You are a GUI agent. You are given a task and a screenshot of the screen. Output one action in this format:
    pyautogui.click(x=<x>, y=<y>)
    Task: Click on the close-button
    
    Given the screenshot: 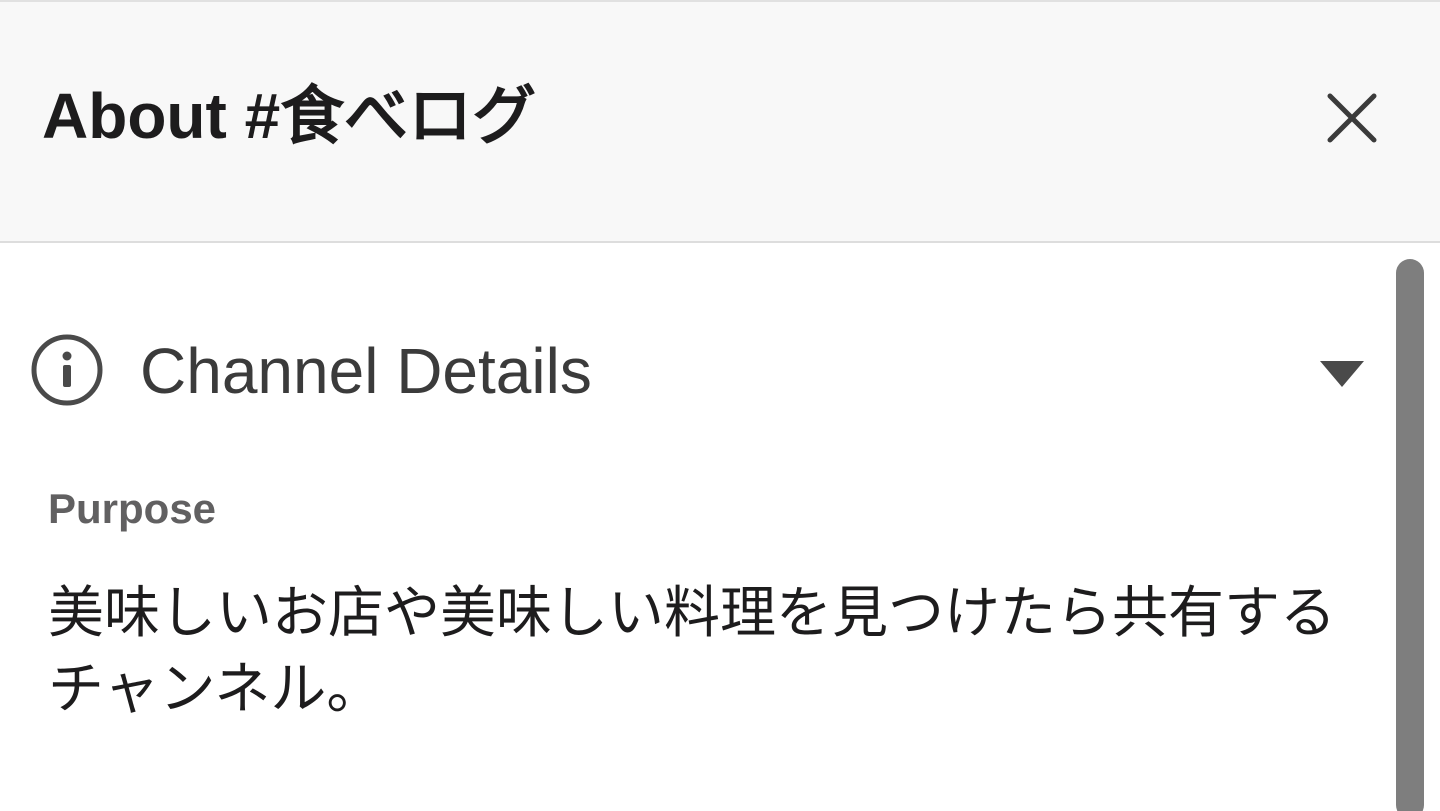 What is the action you would take?
    pyautogui.click(x=1352, y=118)
    